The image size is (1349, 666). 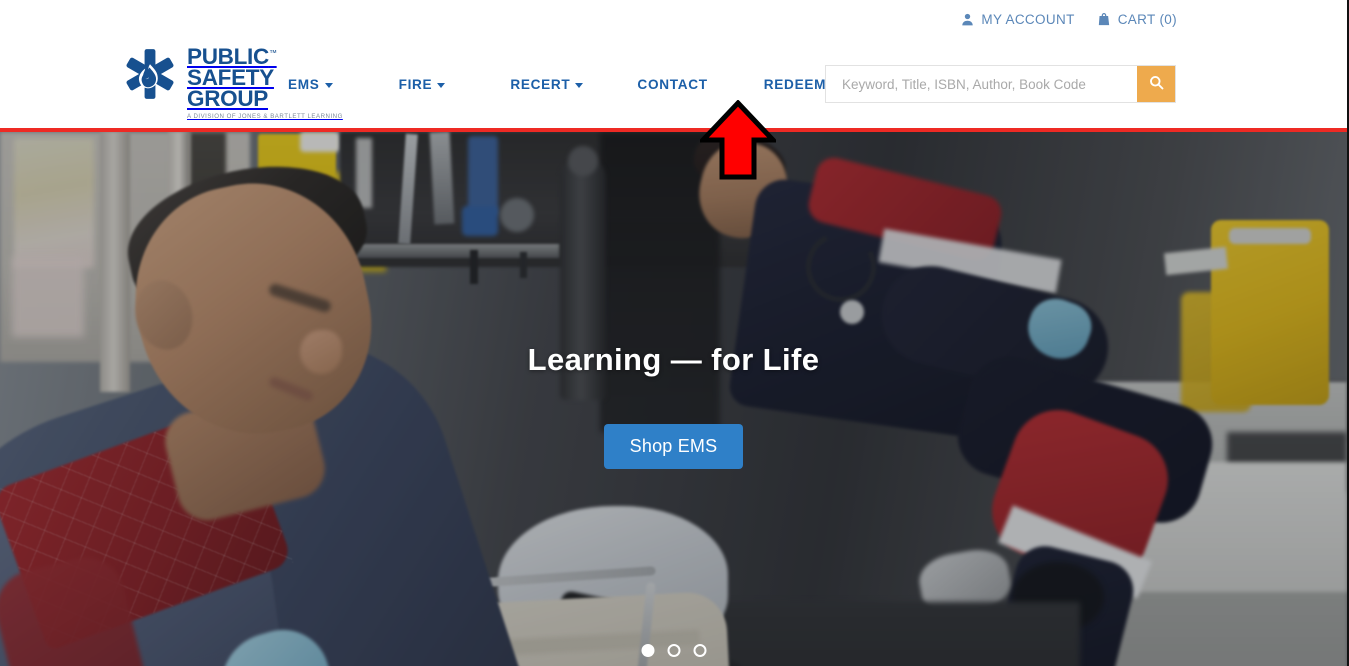 What do you see at coordinates (1104, 19) in the screenshot?
I see `shopping-bag-icon` at bounding box center [1104, 19].